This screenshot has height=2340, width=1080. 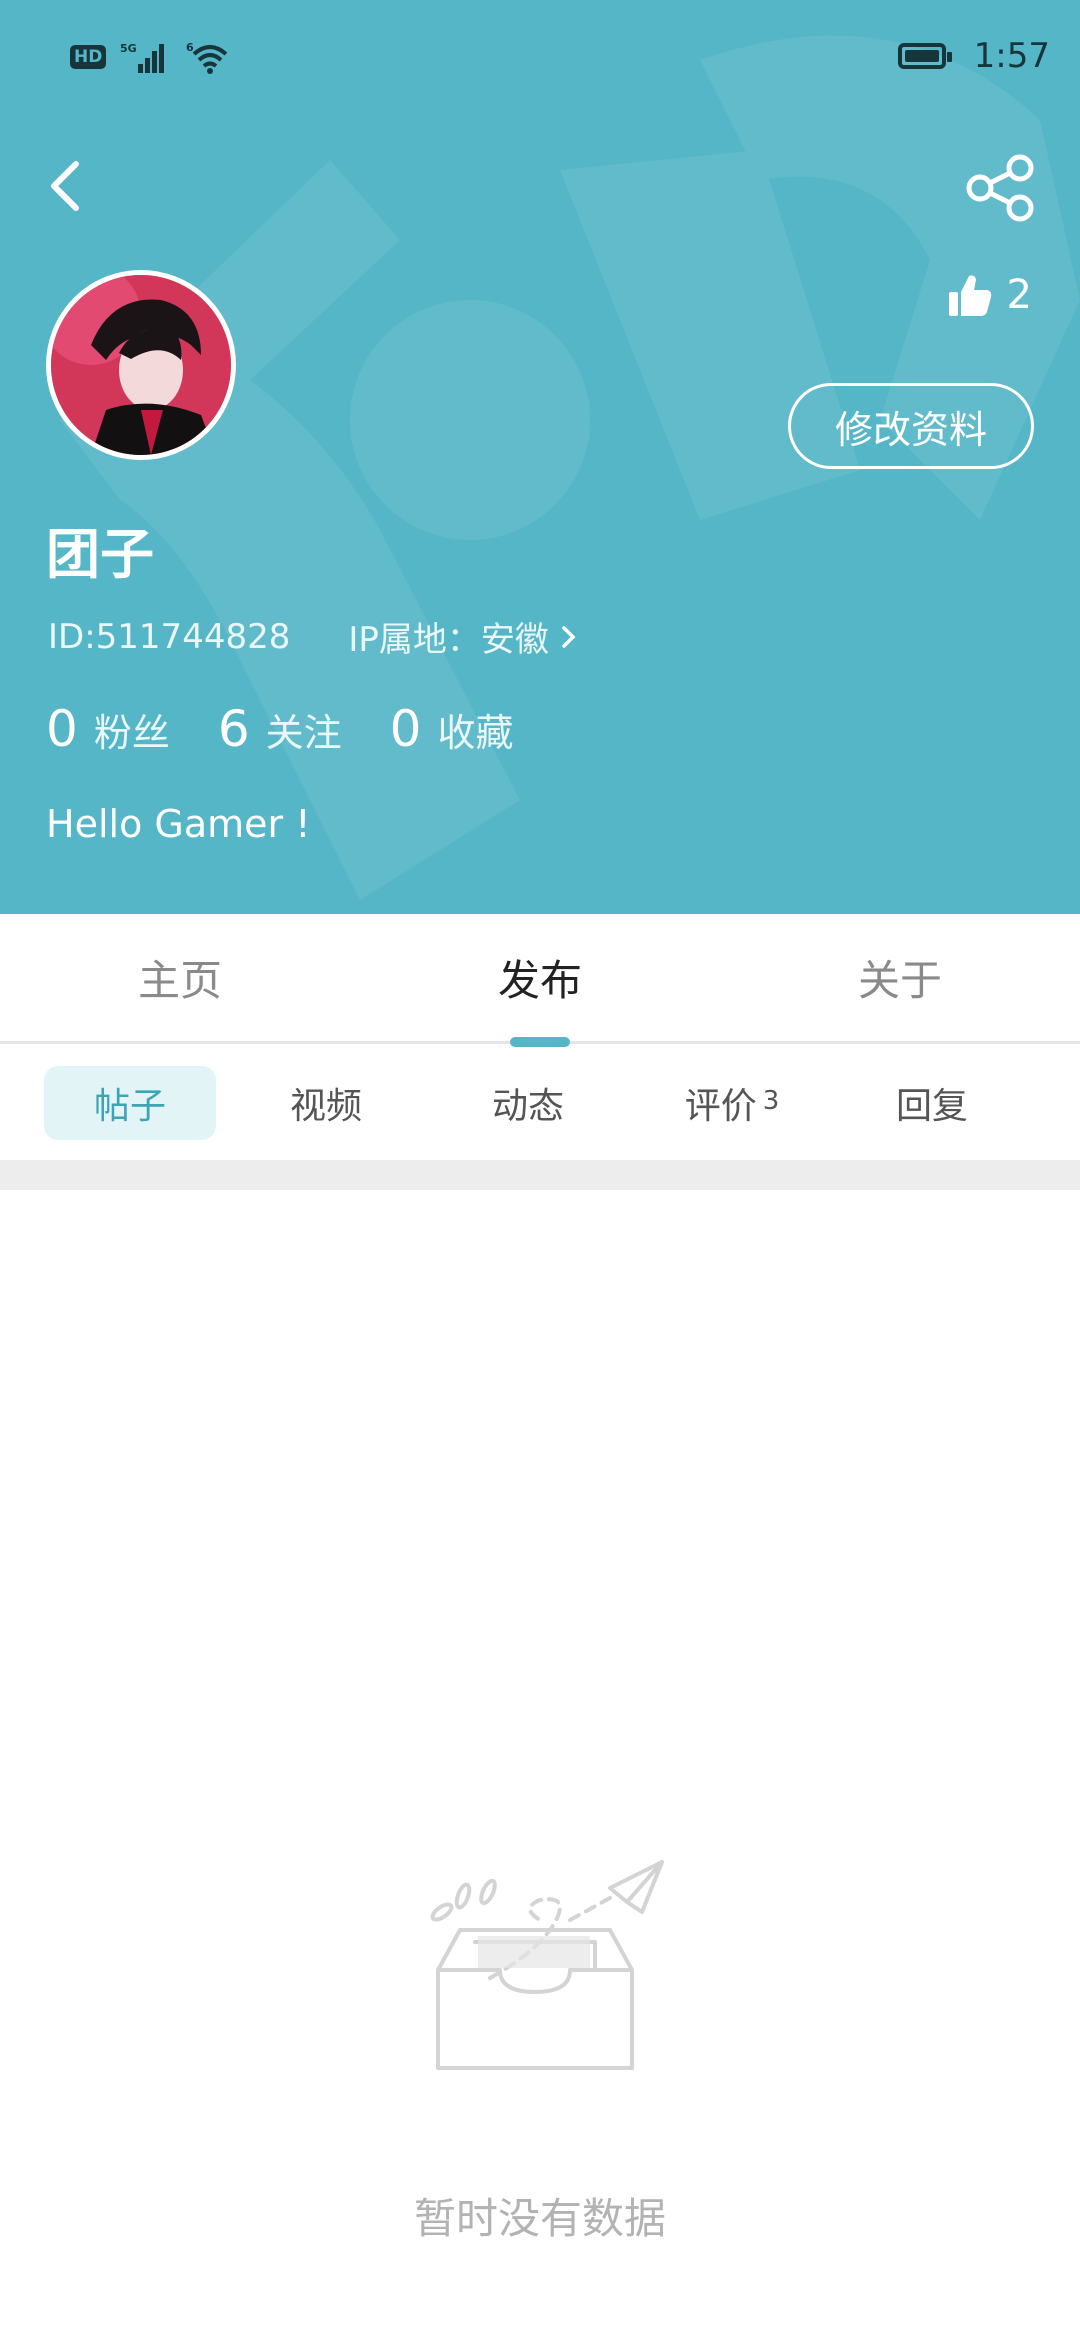 What do you see at coordinates (65, 186) in the screenshot?
I see `back-icon` at bounding box center [65, 186].